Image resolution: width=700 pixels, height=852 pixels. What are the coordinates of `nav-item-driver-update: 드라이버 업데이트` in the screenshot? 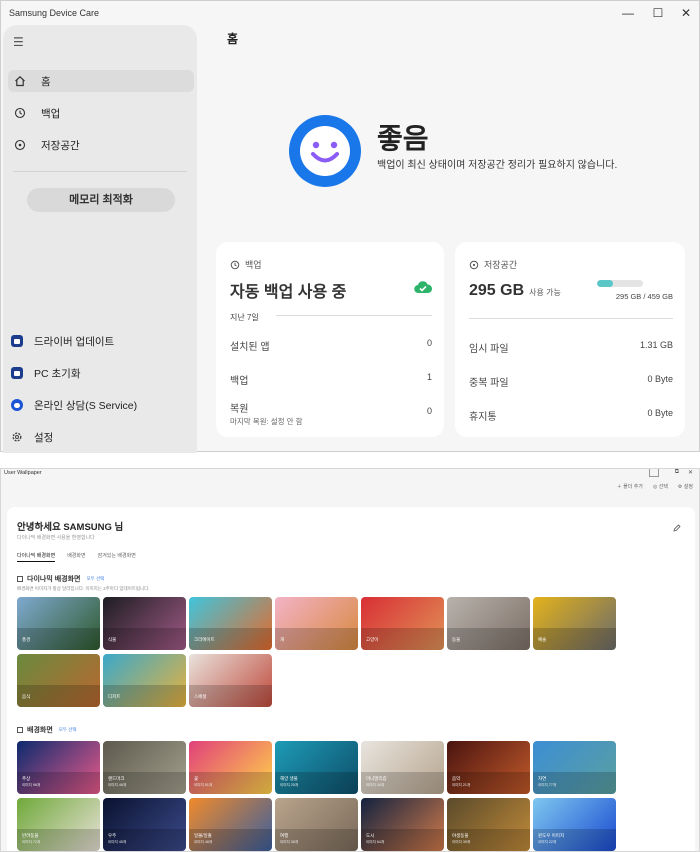 It's located at (62, 341).